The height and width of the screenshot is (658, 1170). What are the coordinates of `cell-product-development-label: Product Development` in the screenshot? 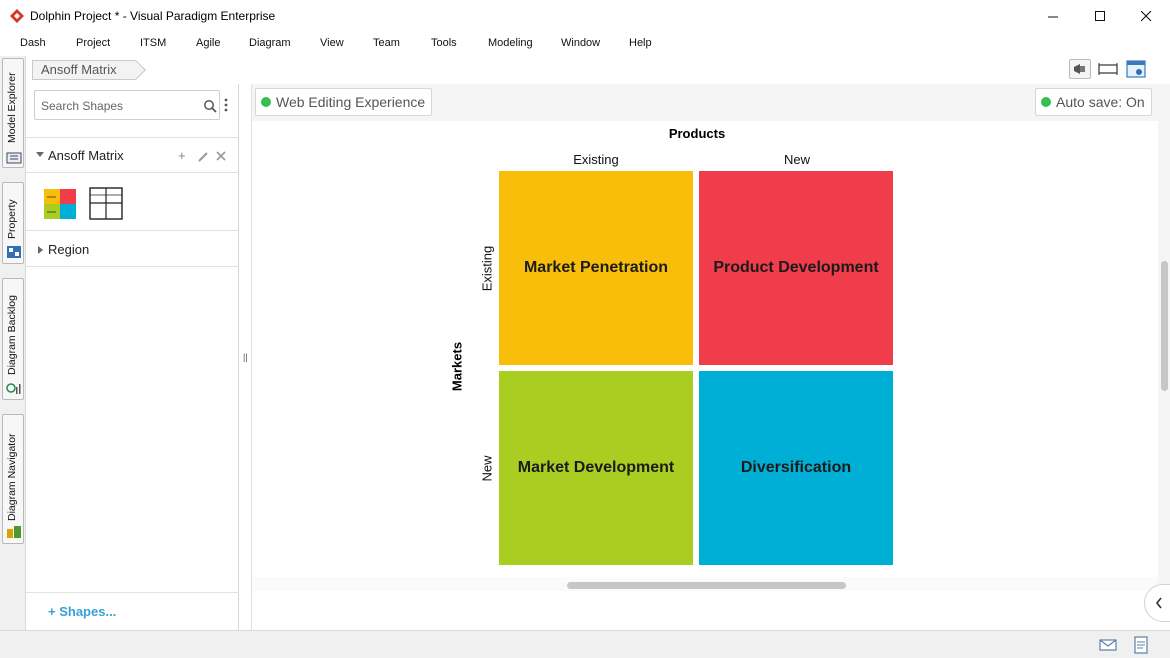 It's located at (796, 267).